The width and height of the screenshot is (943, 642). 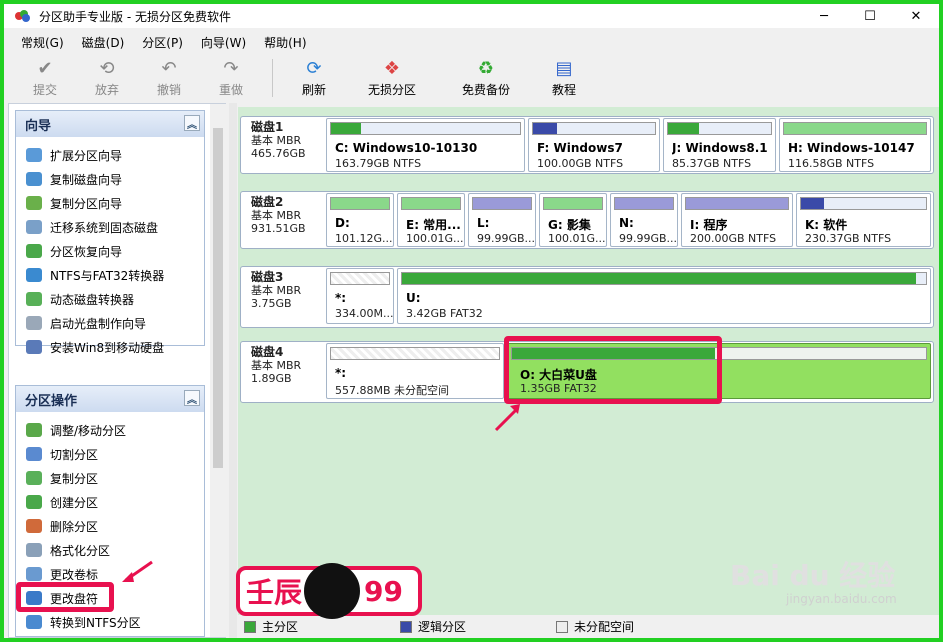 I want to click on scrollbar-thumb, so click(x=218, y=298).